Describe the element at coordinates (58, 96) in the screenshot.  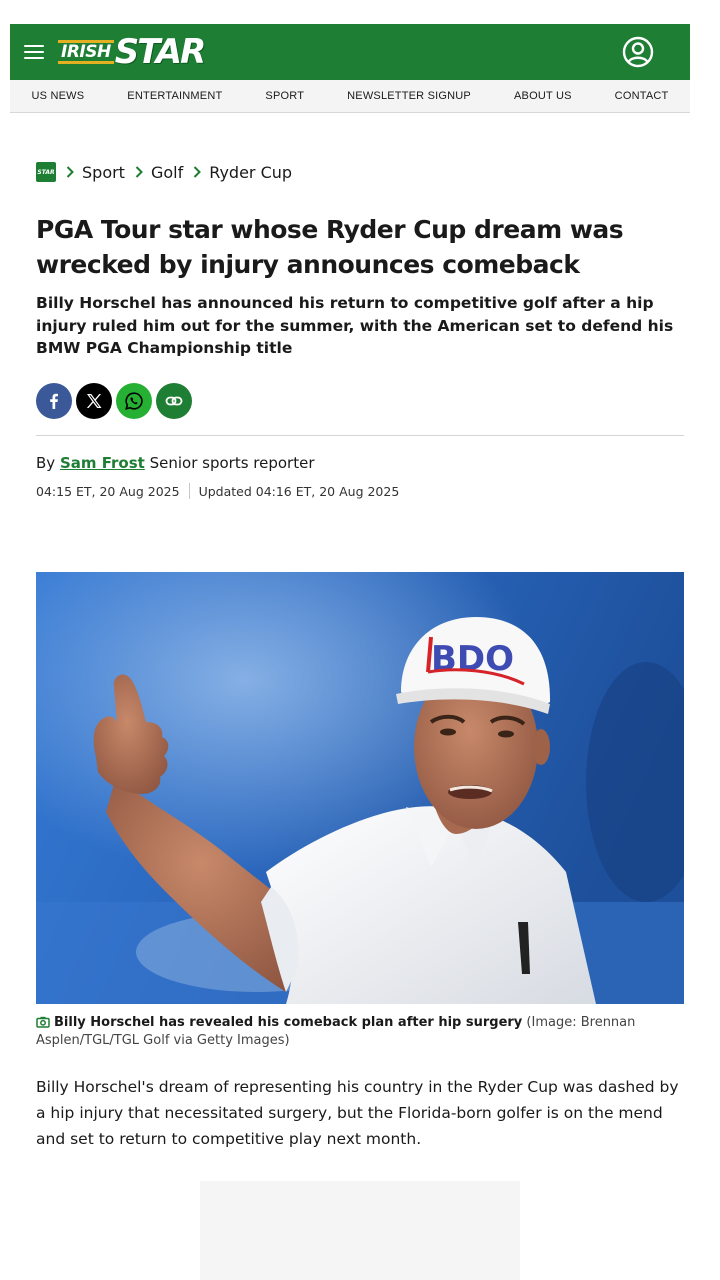
I see `nav-us-news: US NEWS` at that location.